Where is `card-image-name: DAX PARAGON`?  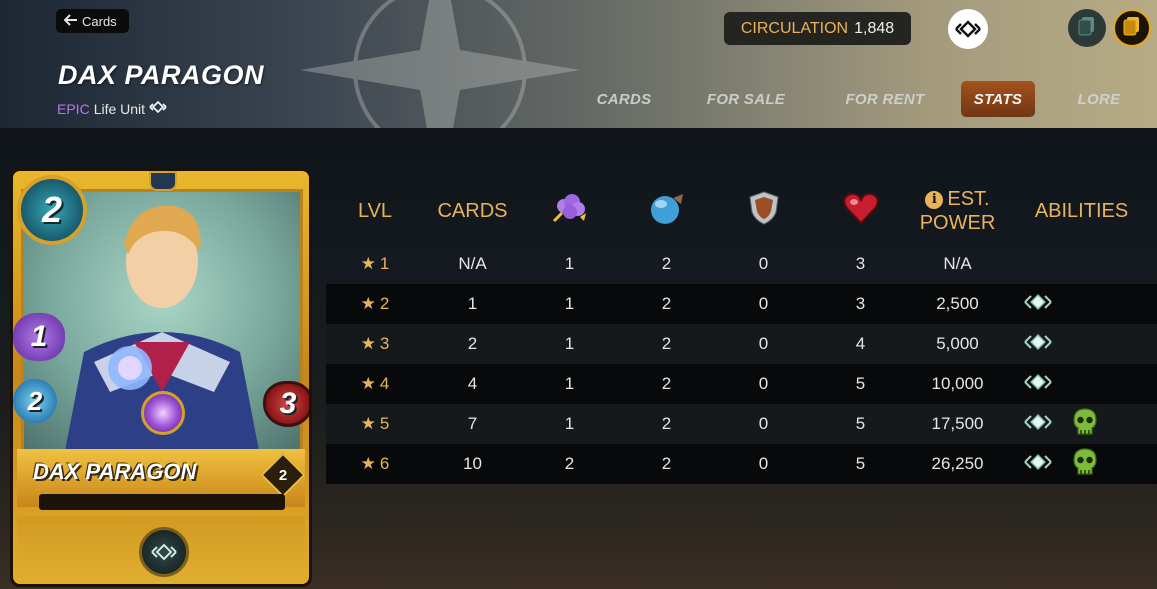 card-image-name: DAX PARAGON is located at coordinates (115, 471).